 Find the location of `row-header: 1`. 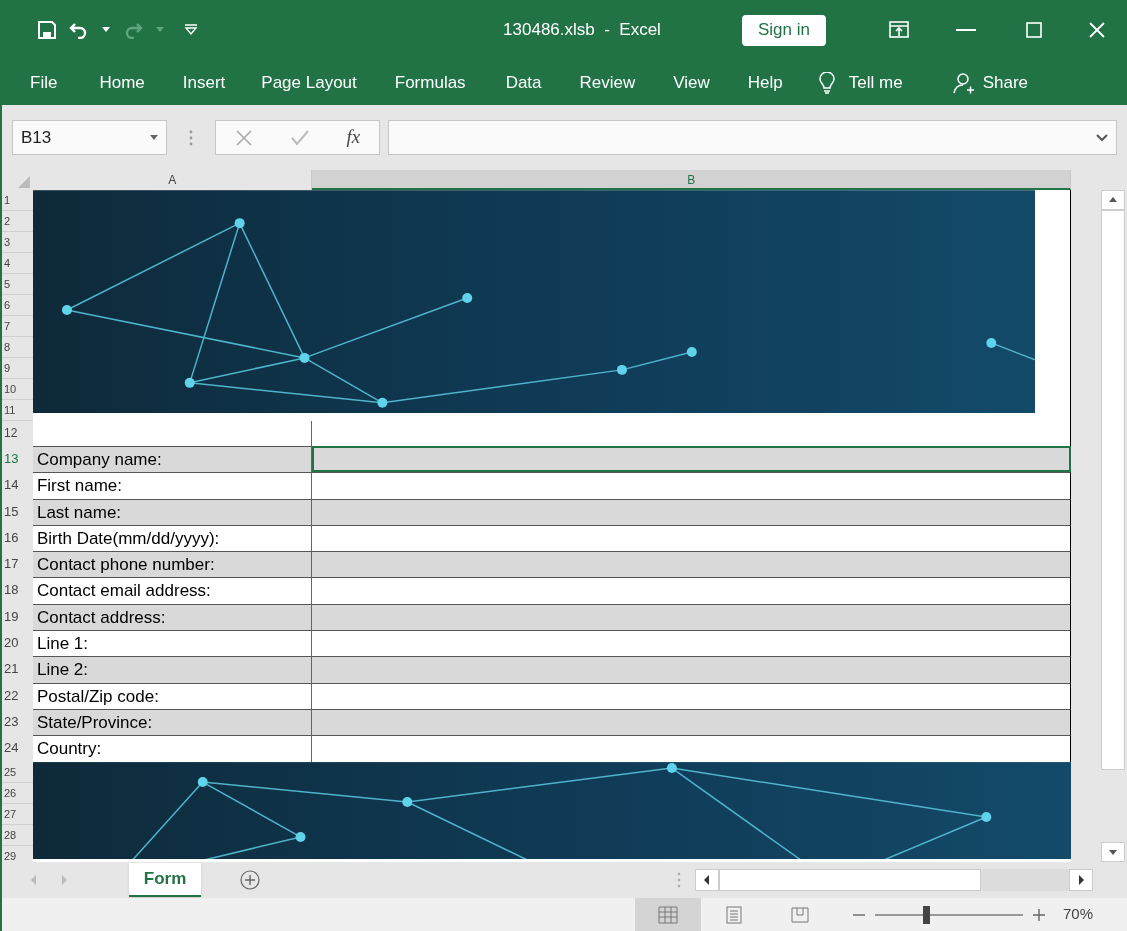

row-header: 1 is located at coordinates (17, 200).